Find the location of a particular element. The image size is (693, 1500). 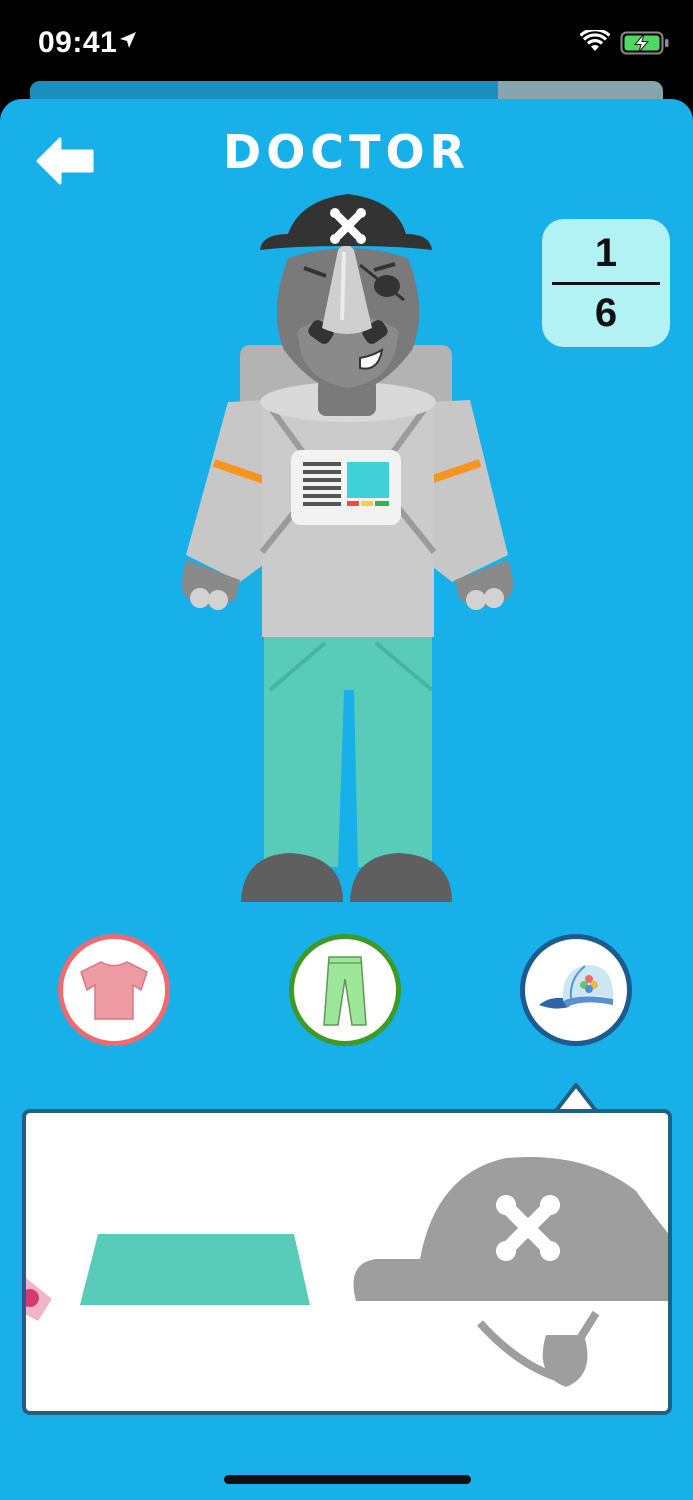

location-arrow-icon is located at coordinates (128, 40).